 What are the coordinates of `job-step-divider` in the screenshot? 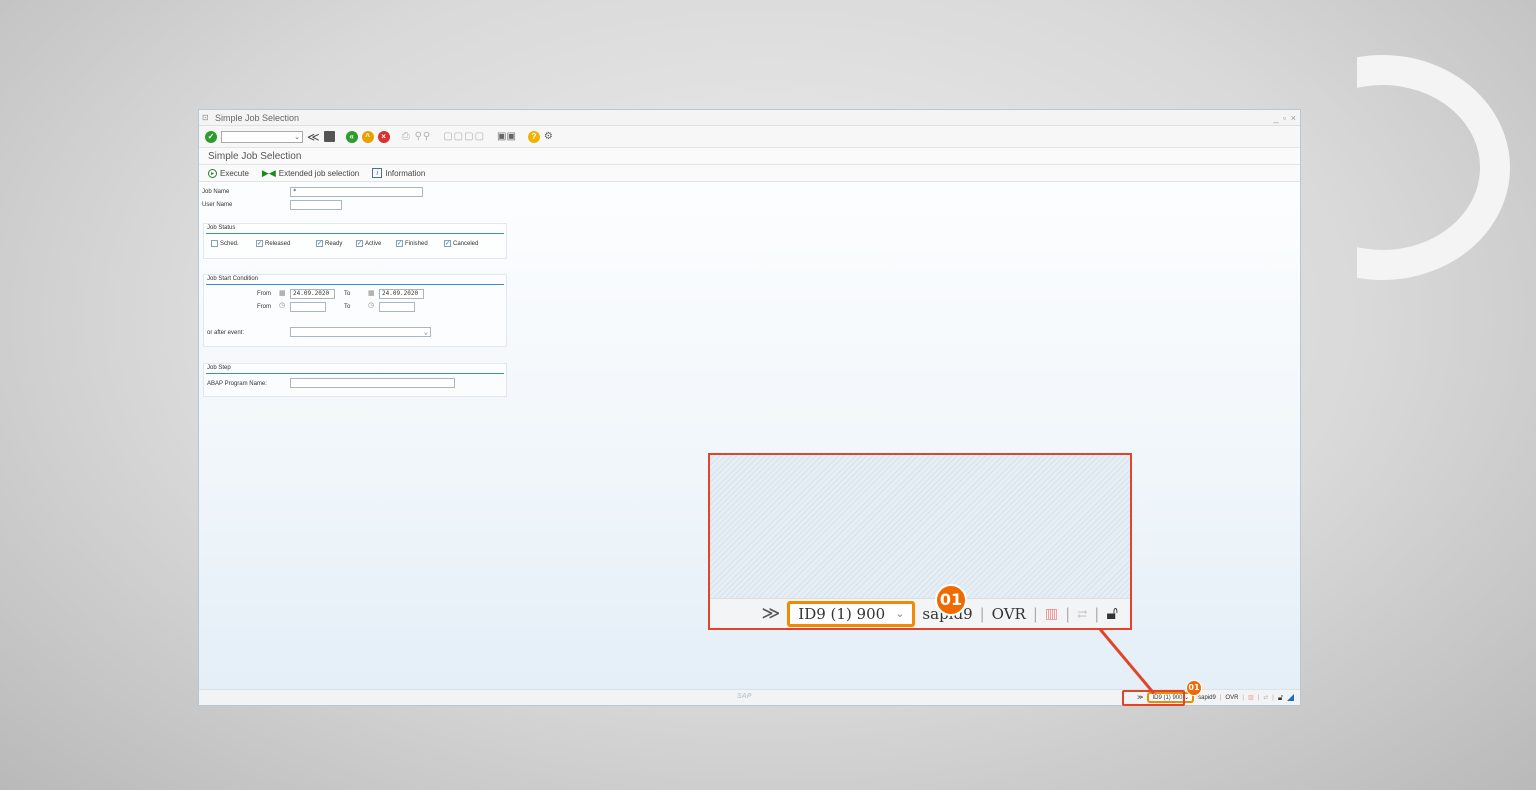 It's located at (355, 373).